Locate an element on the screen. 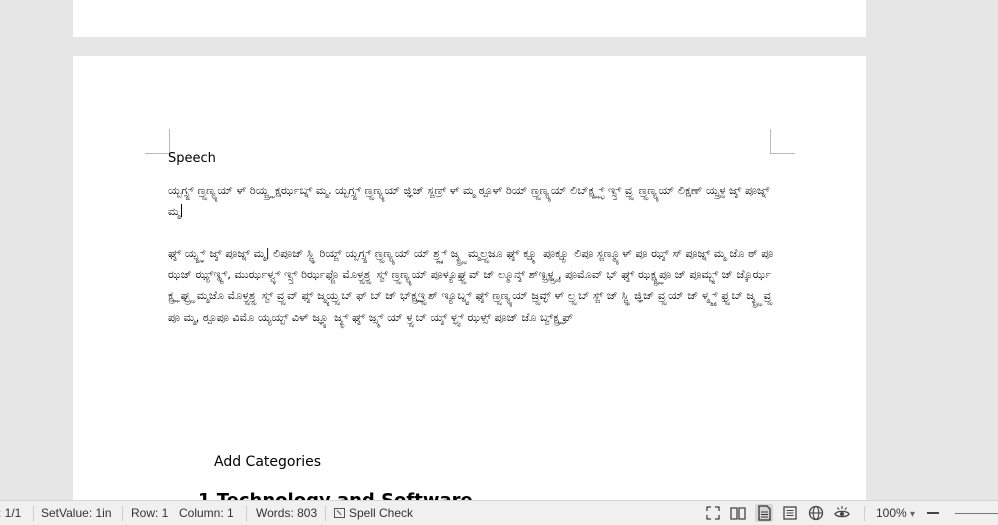 This screenshot has height=525, width=998. spell-check-toggle: Spell Check is located at coordinates (373, 513).